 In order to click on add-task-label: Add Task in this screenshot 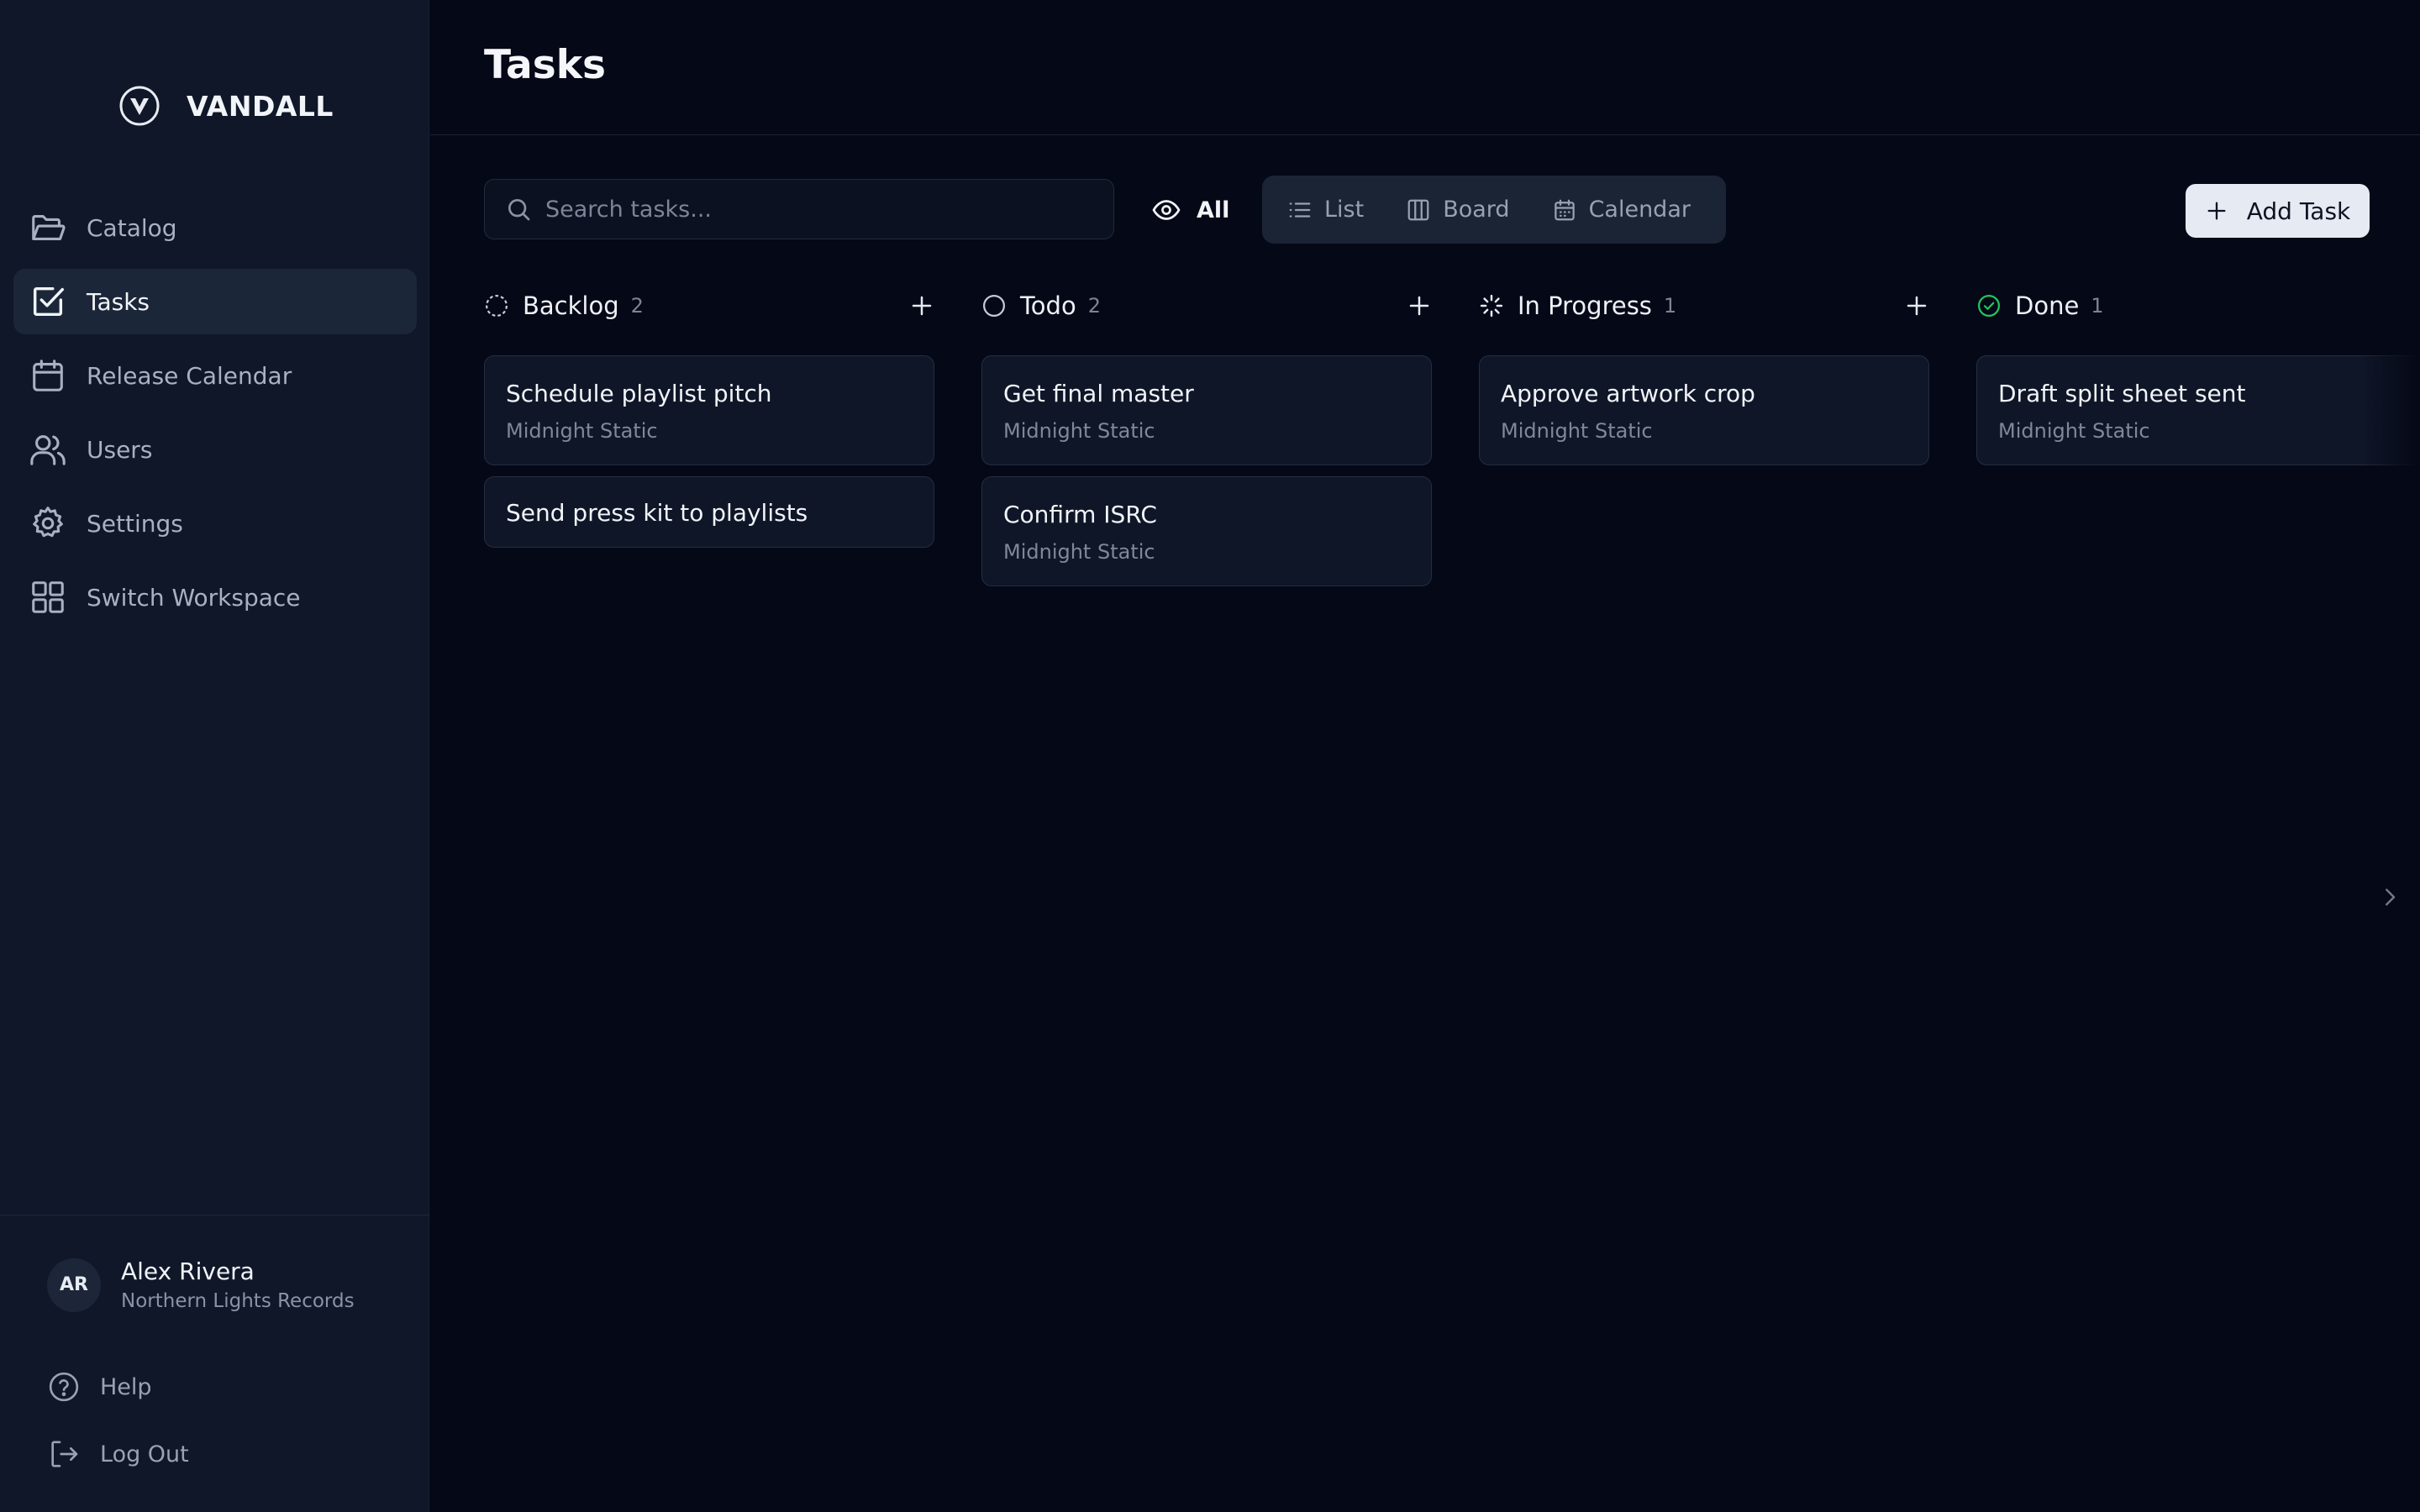, I will do `click(2298, 211)`.